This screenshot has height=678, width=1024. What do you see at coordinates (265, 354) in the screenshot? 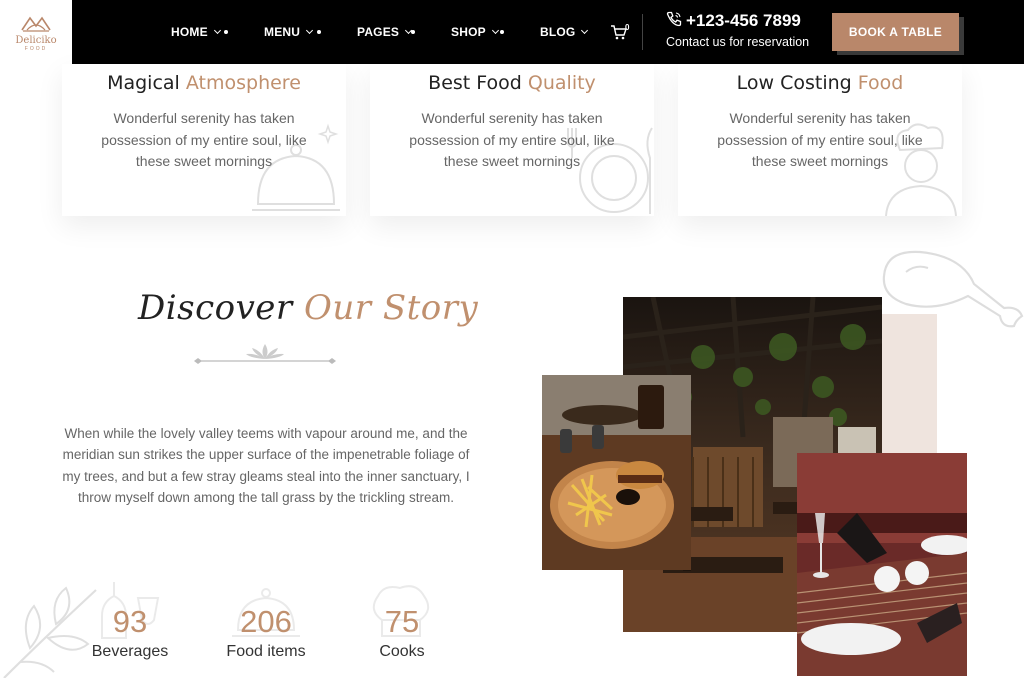
I see `ornament-divider-icon` at bounding box center [265, 354].